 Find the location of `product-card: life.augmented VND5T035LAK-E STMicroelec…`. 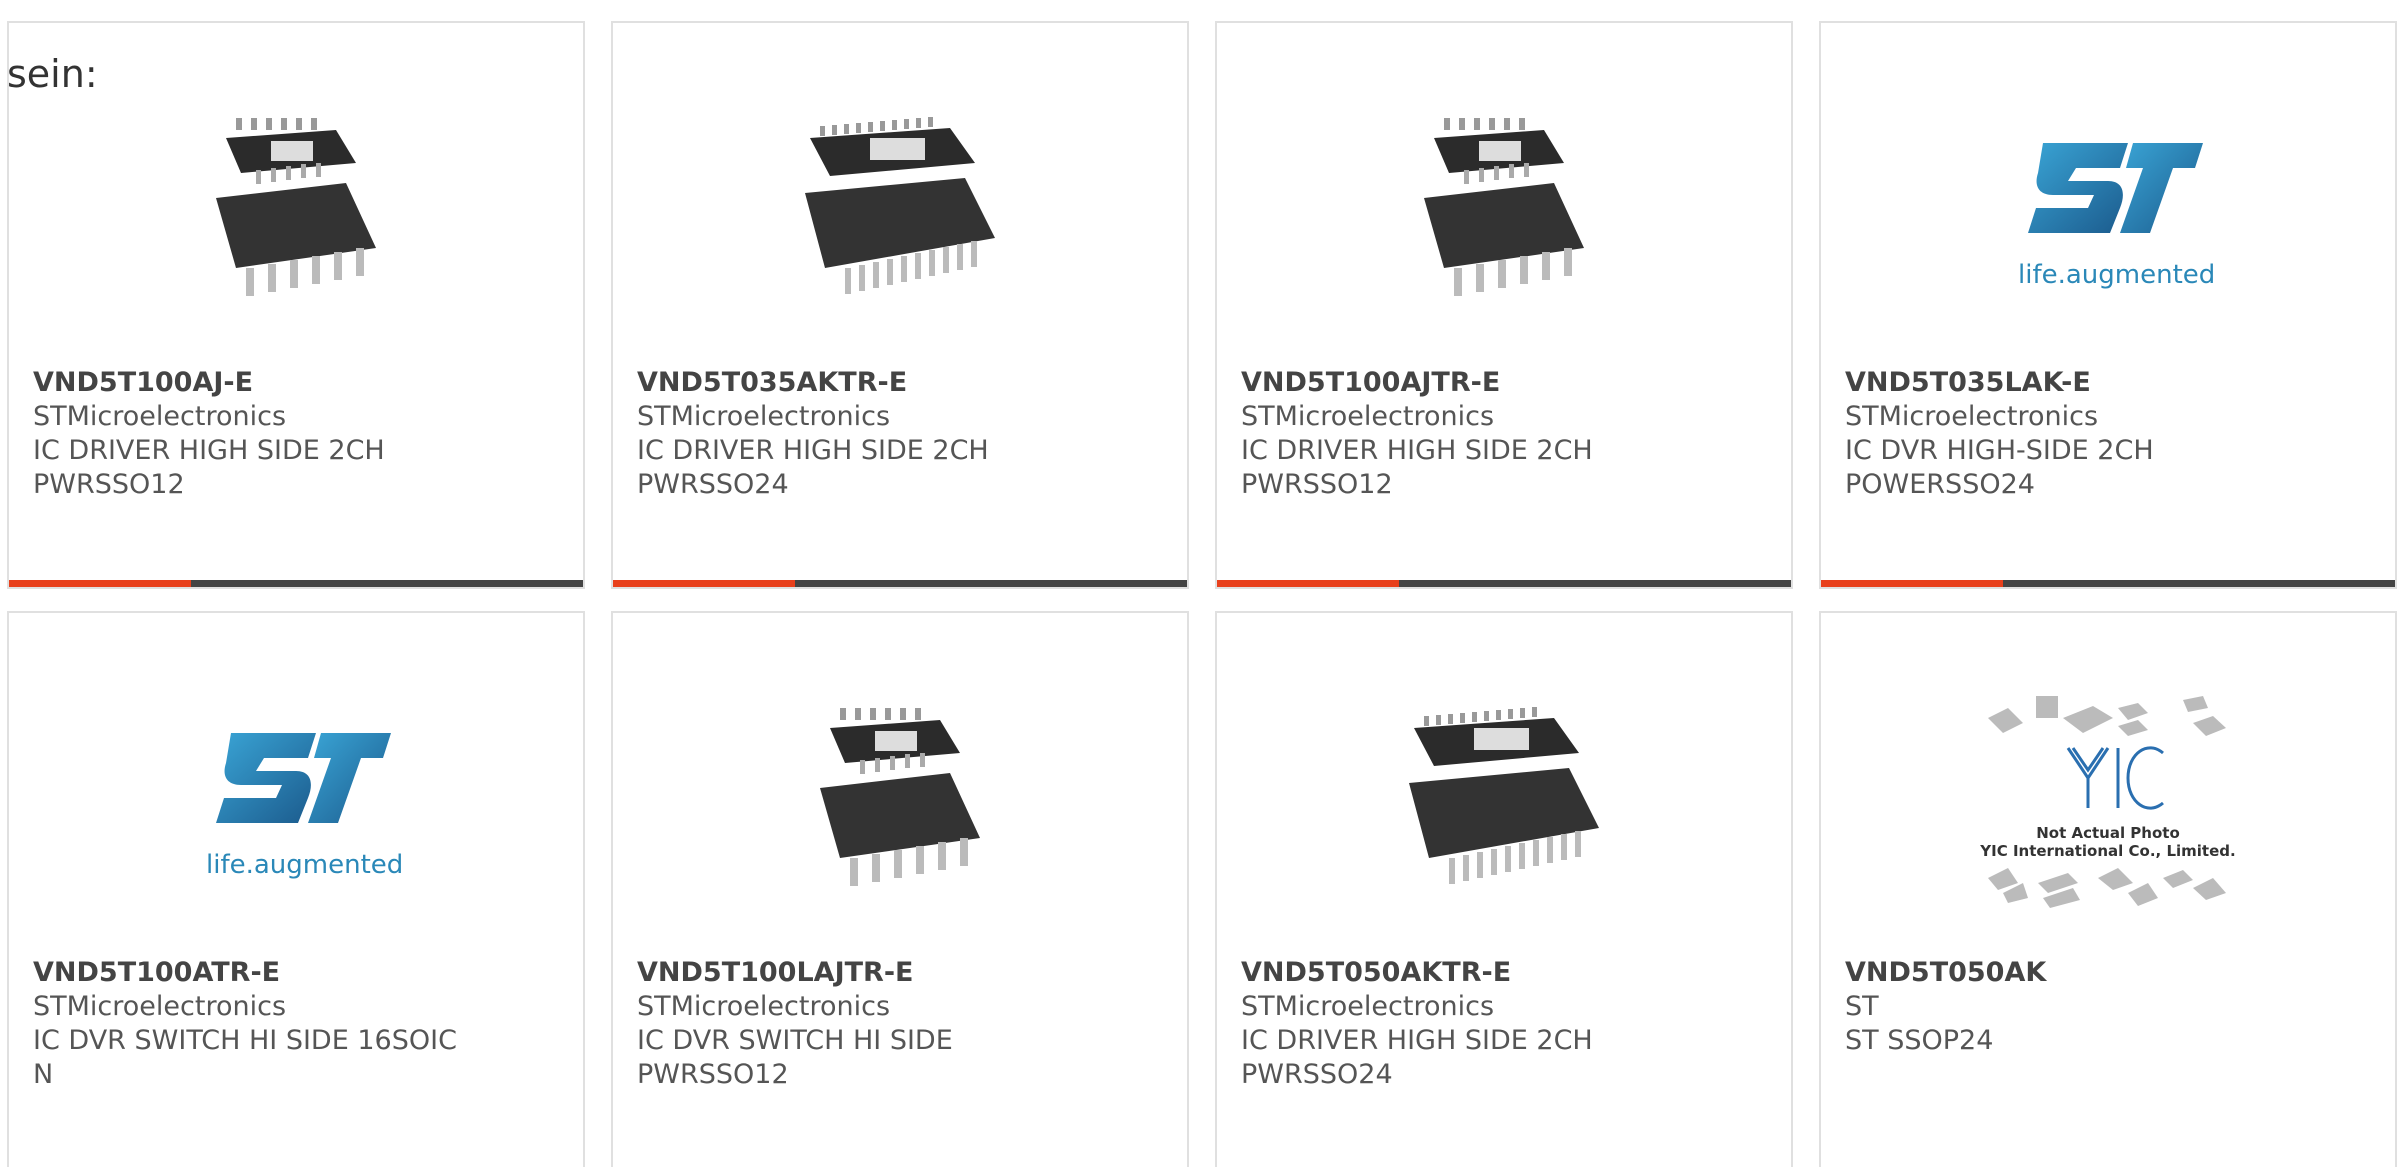

product-card: life.augmented VND5T035LAK-E STMicroelec… is located at coordinates (2108, 305).